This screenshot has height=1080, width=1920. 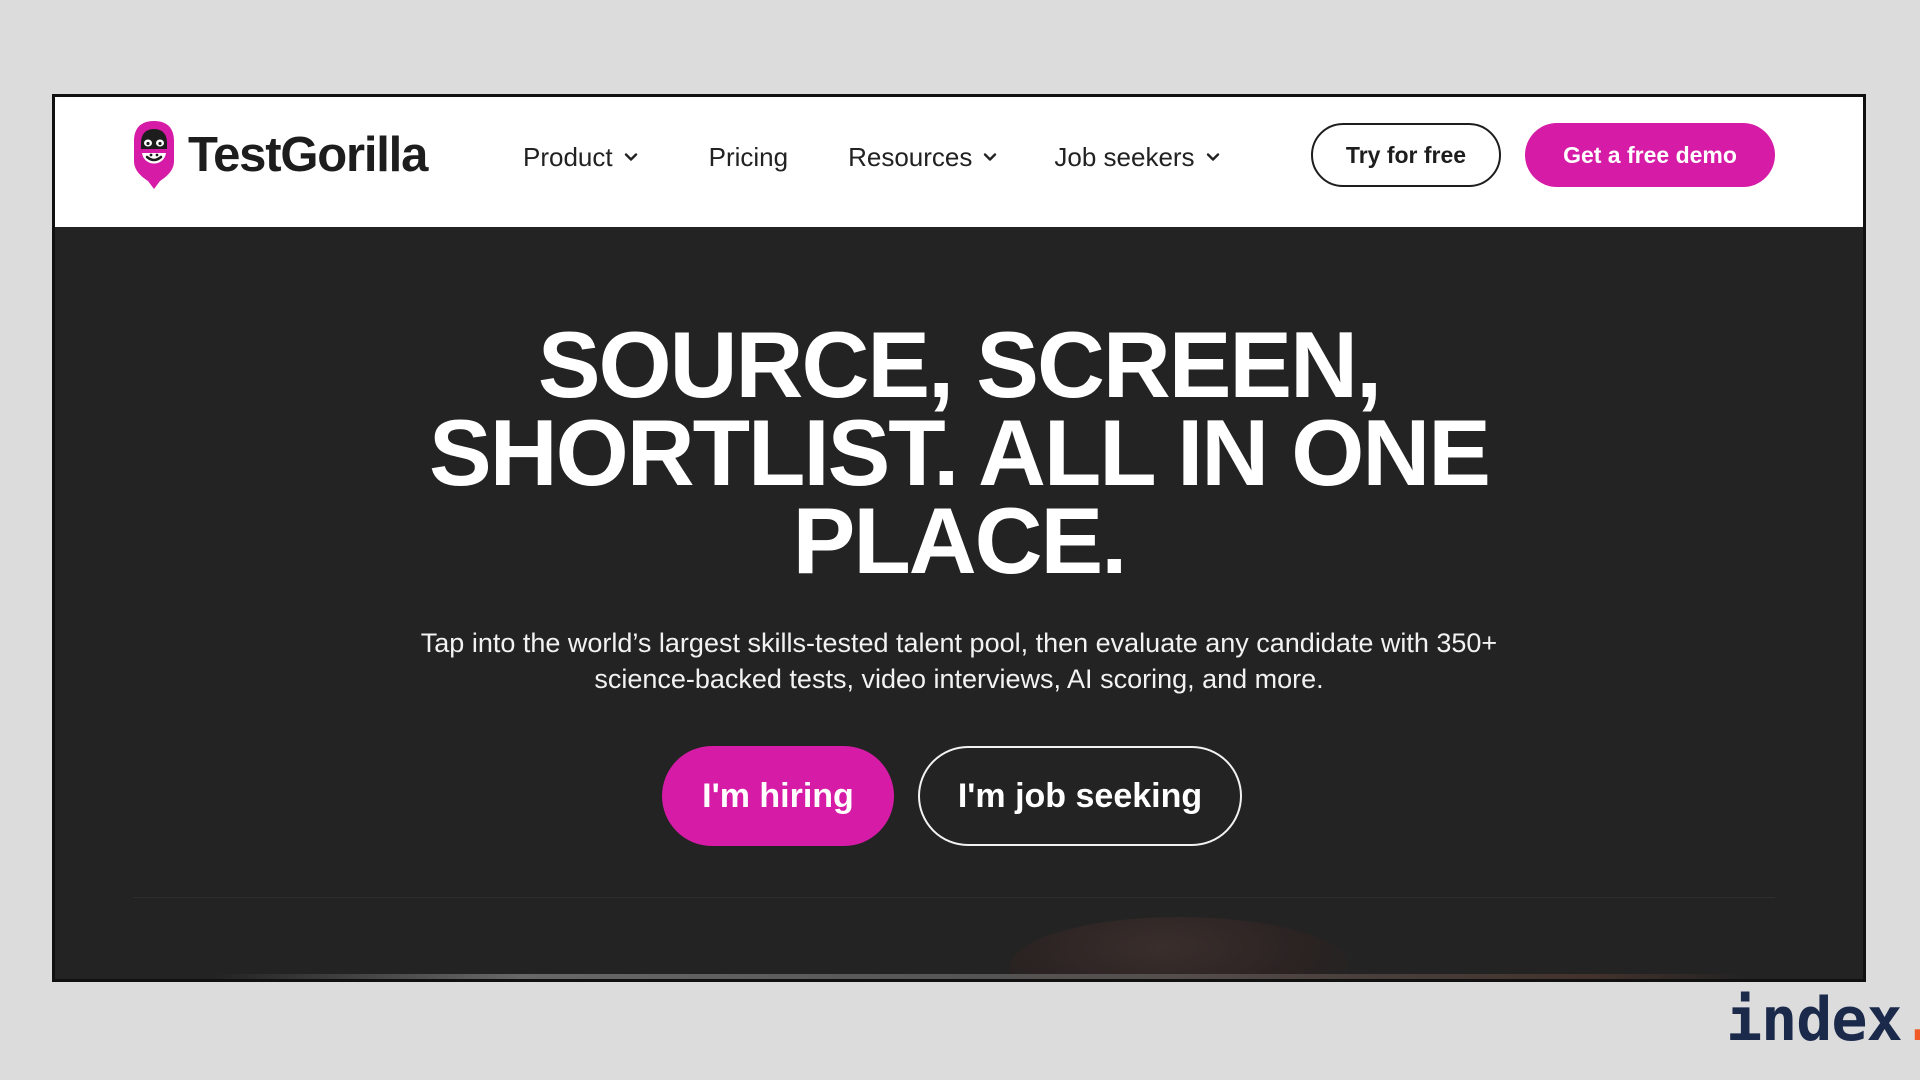 What do you see at coordinates (1823, 1020) in the screenshot?
I see `index-watermark: index.` at bounding box center [1823, 1020].